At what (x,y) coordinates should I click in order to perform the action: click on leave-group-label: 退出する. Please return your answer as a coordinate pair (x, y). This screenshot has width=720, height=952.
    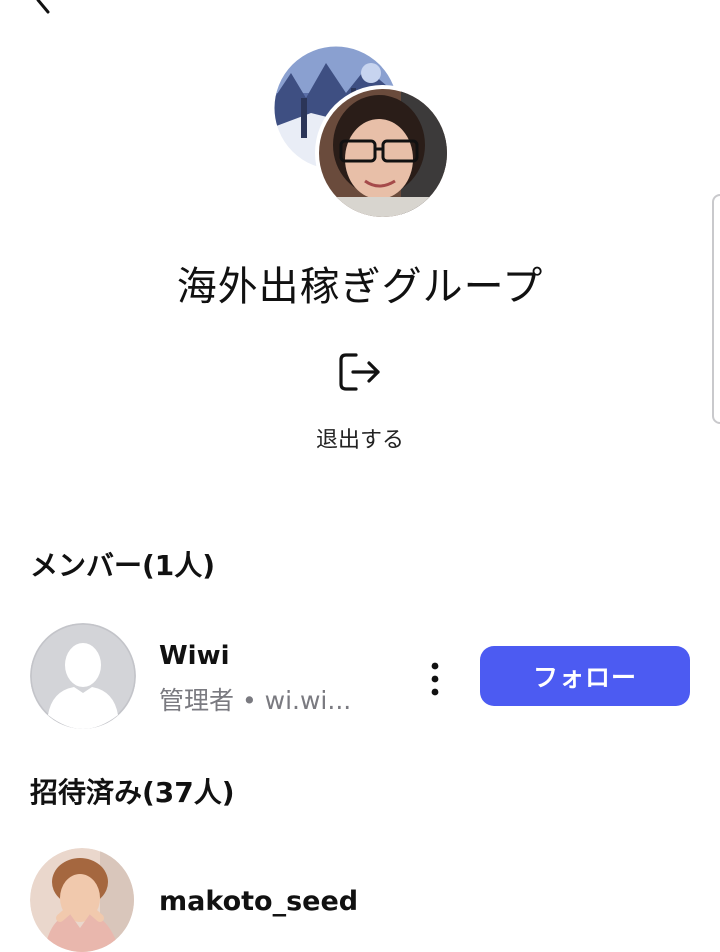
    Looking at the image, I should click on (360, 438).